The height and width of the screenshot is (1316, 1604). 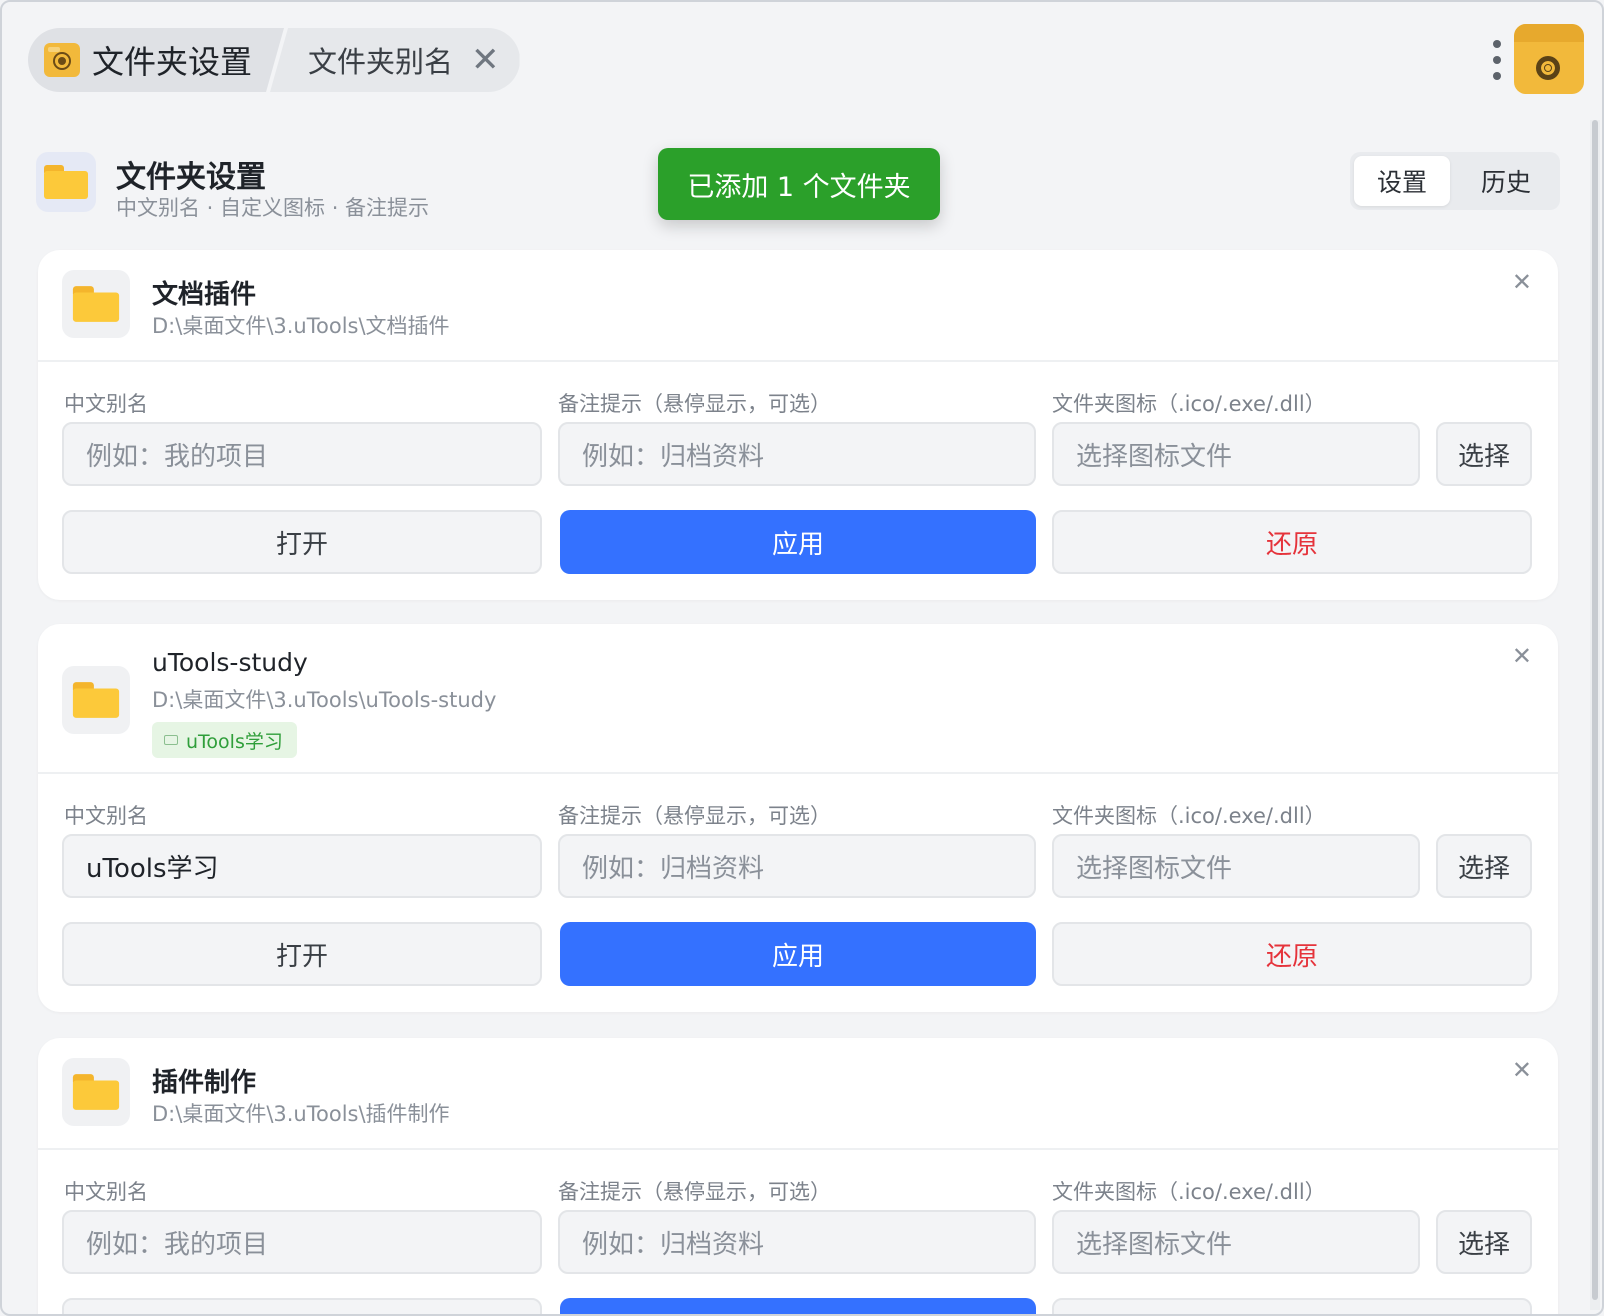 What do you see at coordinates (798, 1306) in the screenshot?
I see `apply-button` at bounding box center [798, 1306].